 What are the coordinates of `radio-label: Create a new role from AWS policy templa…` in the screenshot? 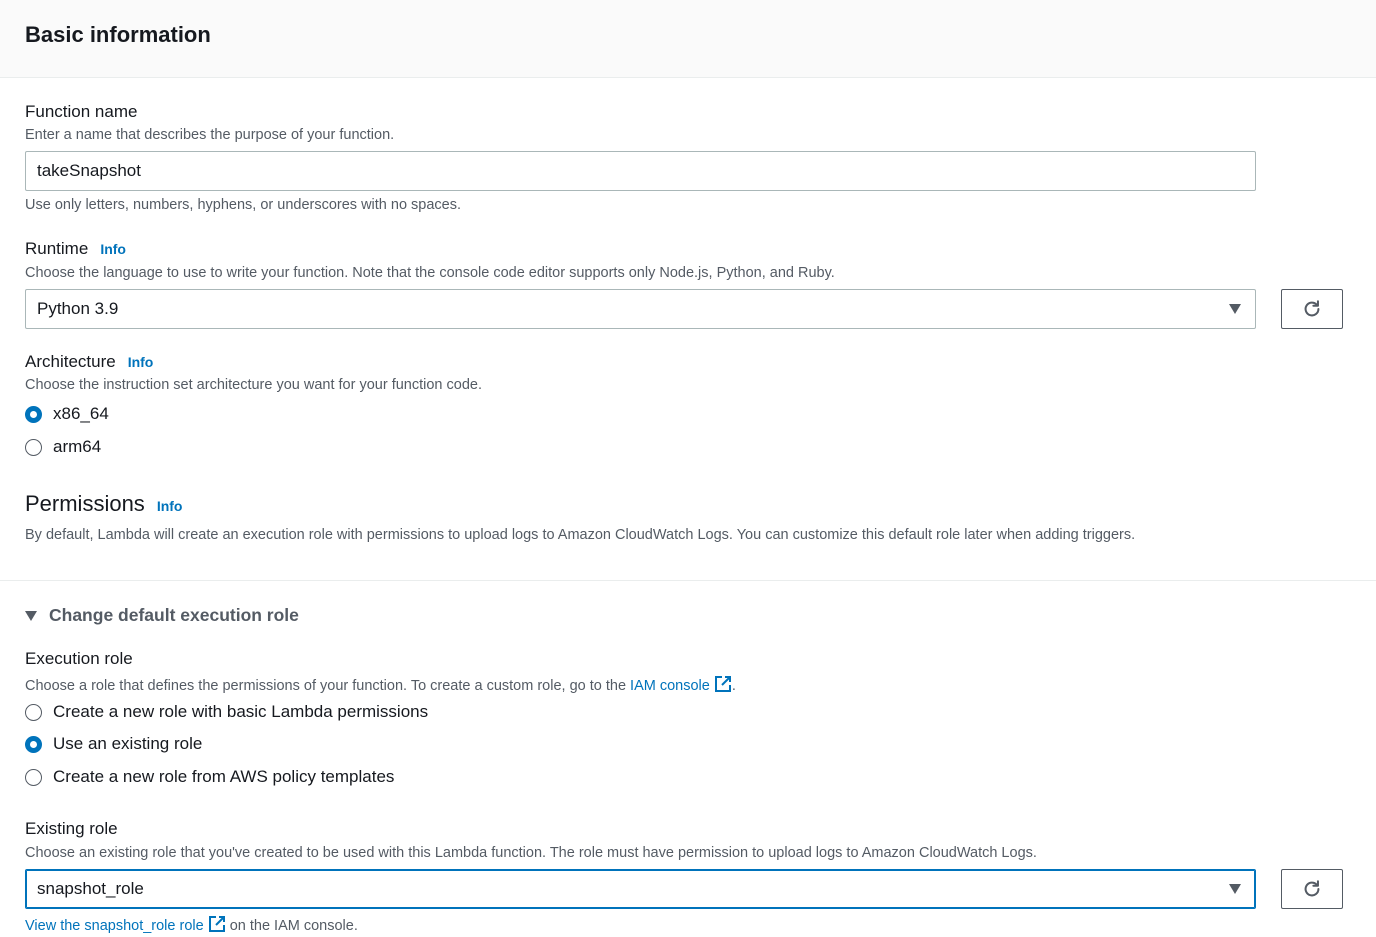 It's located at (224, 776).